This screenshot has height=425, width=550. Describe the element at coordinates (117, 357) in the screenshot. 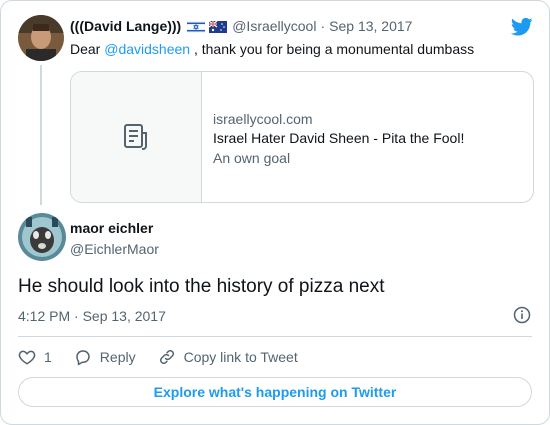

I see `reply-label: Reply` at that location.